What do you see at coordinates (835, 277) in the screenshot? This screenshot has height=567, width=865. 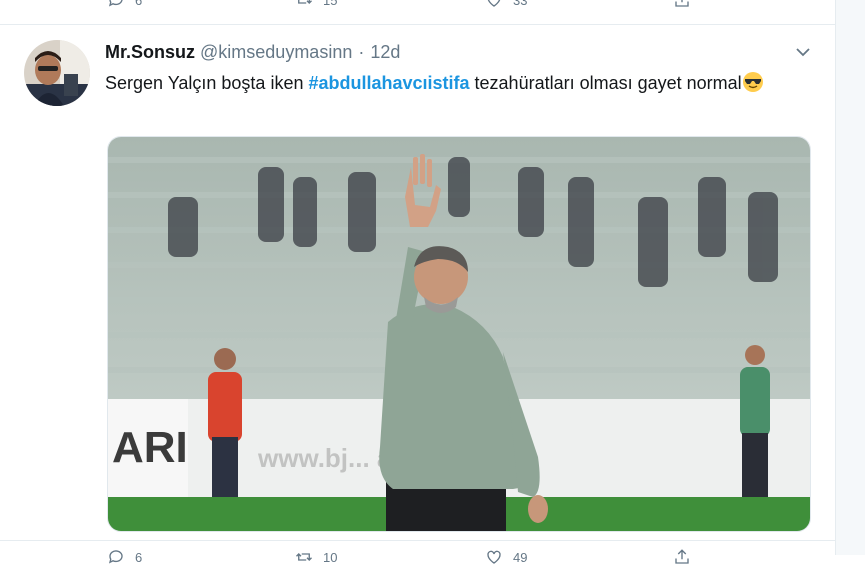 I see `timeline-border` at bounding box center [835, 277].